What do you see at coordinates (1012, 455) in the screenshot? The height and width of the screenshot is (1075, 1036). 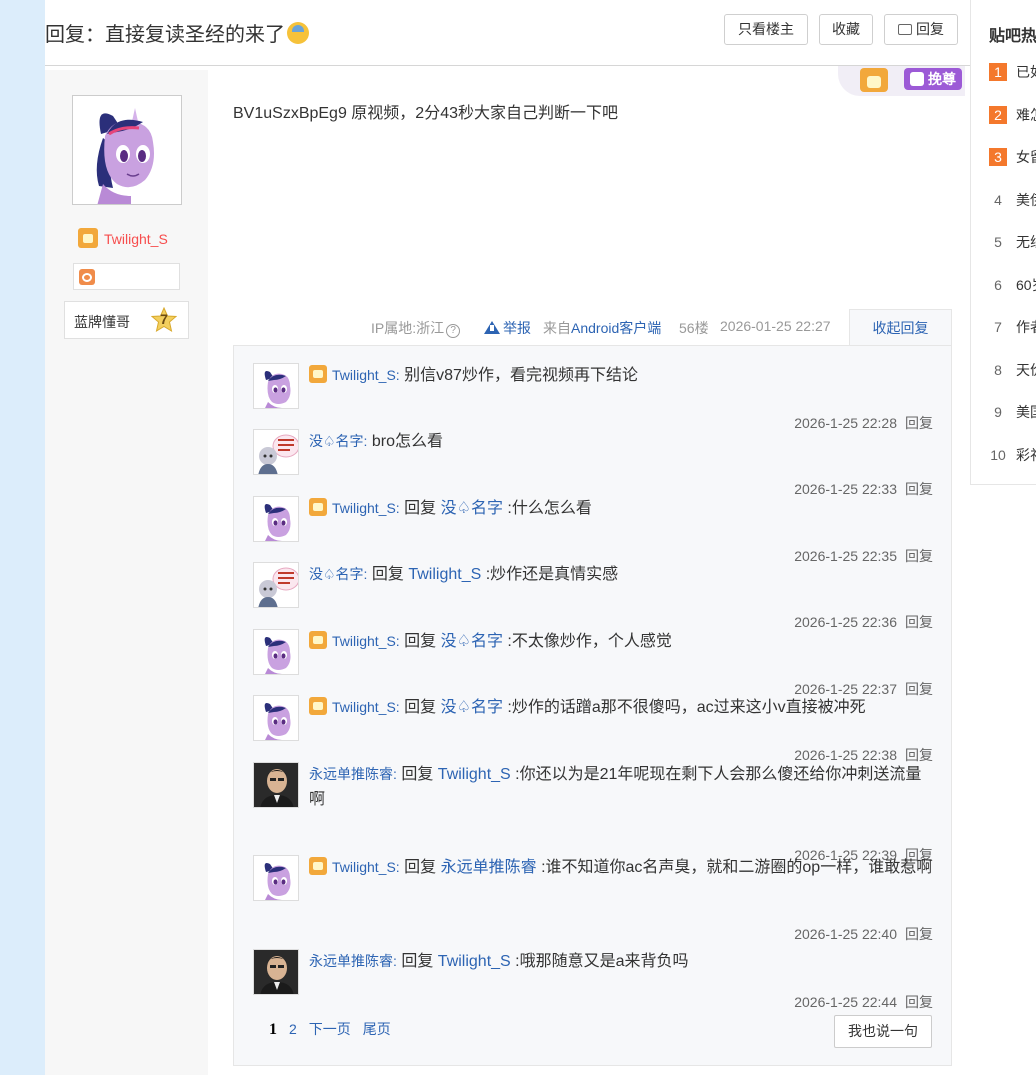 I see `hot-topic-item: 10 彩礼` at bounding box center [1012, 455].